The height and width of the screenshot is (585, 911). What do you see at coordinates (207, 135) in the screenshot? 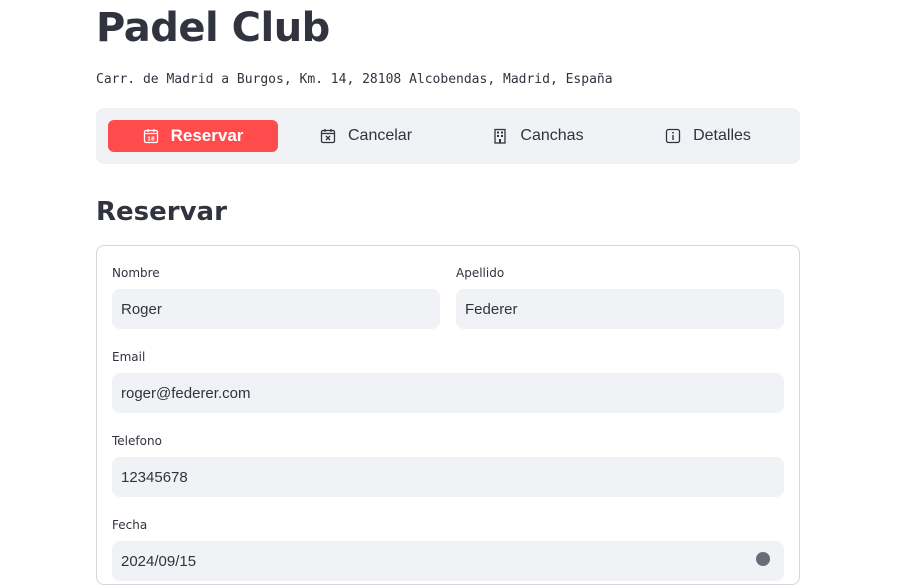
I see `nav-item-label: Reservar` at bounding box center [207, 135].